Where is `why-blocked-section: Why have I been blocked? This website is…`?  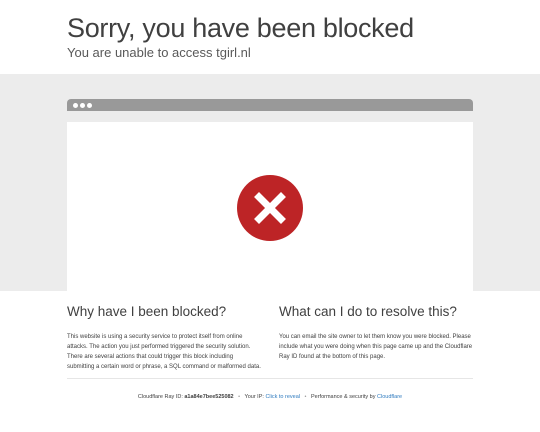
why-blocked-section: Why have I been blocked? This website is… is located at coordinates (164, 338).